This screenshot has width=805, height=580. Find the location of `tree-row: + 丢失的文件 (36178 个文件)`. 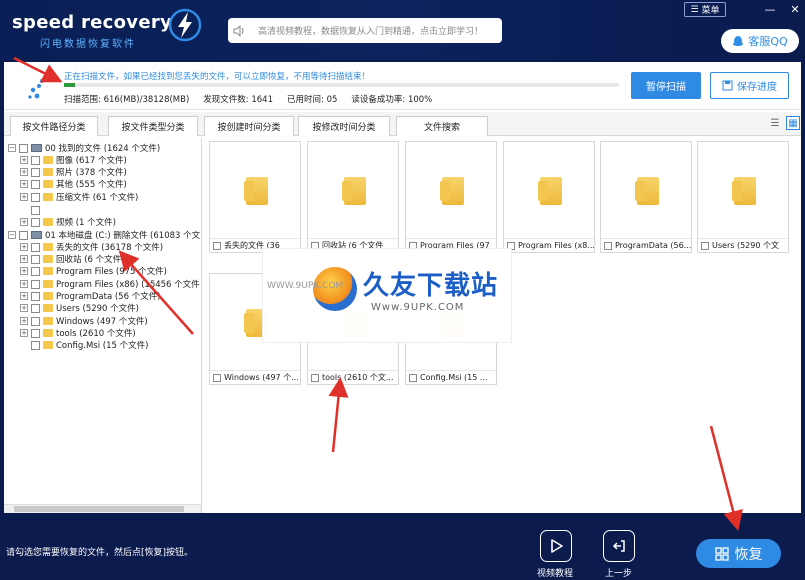

tree-row: + 丢失的文件 (36178 个文件) is located at coordinates (91, 247).